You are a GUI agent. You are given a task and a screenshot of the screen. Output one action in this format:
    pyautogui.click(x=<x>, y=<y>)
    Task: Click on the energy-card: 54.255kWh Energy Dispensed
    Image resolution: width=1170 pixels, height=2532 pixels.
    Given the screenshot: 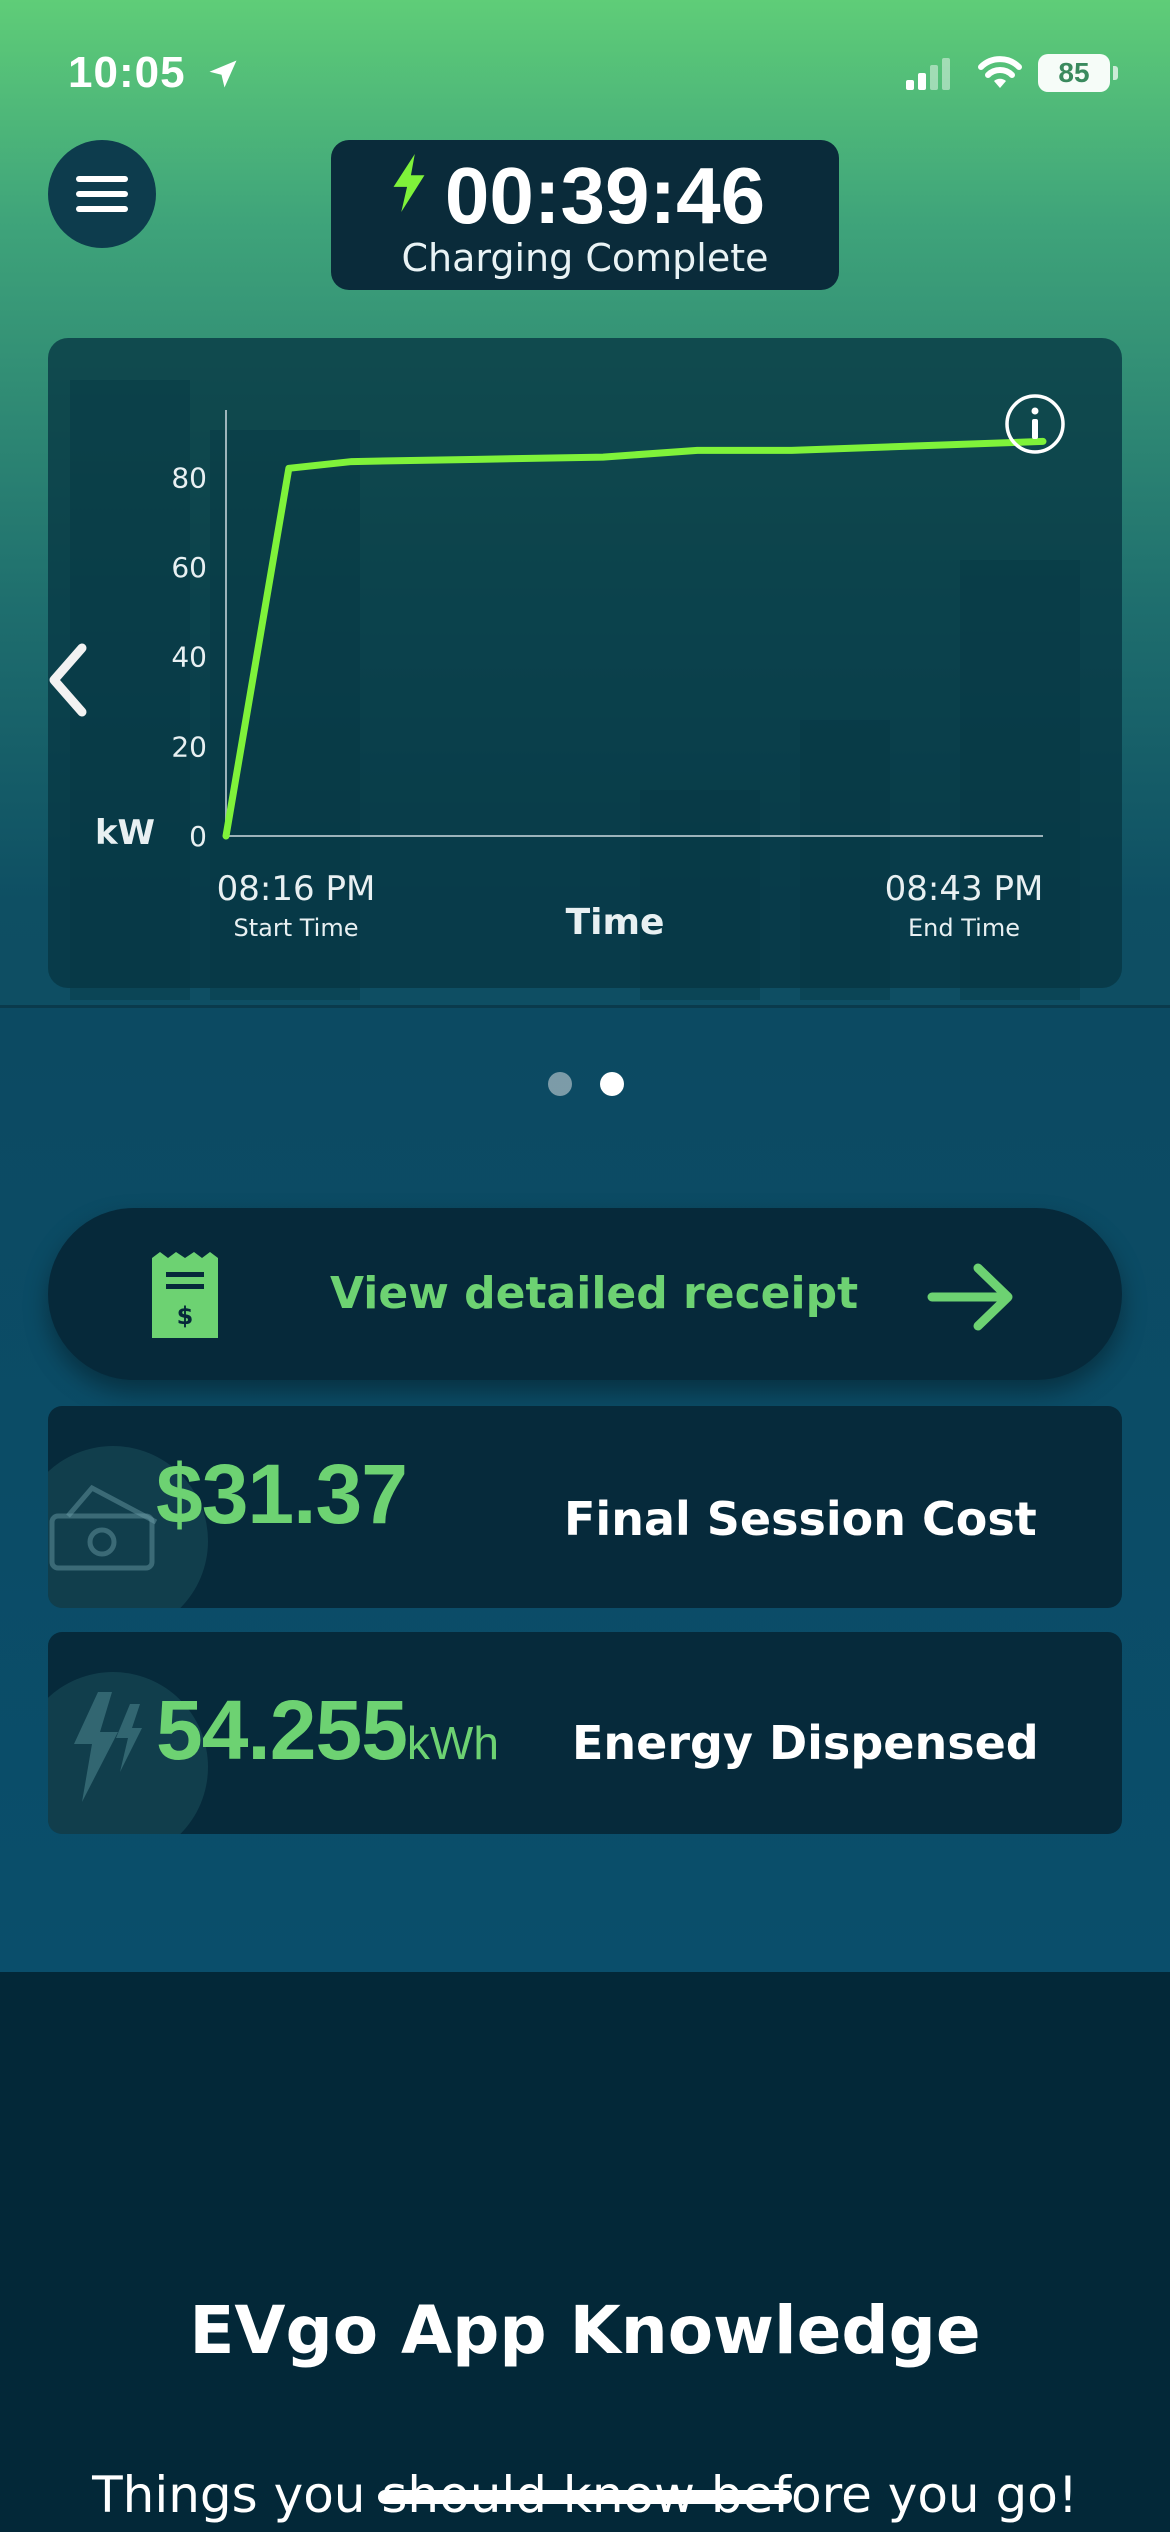 What is the action you would take?
    pyautogui.click(x=585, y=1733)
    